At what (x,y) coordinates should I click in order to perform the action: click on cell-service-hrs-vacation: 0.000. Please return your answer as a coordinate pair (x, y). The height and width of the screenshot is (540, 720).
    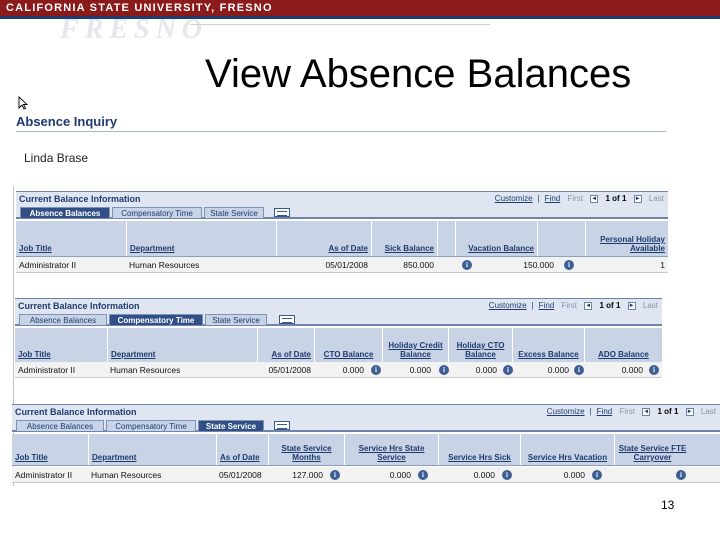
    Looking at the image, I should click on (574, 475).